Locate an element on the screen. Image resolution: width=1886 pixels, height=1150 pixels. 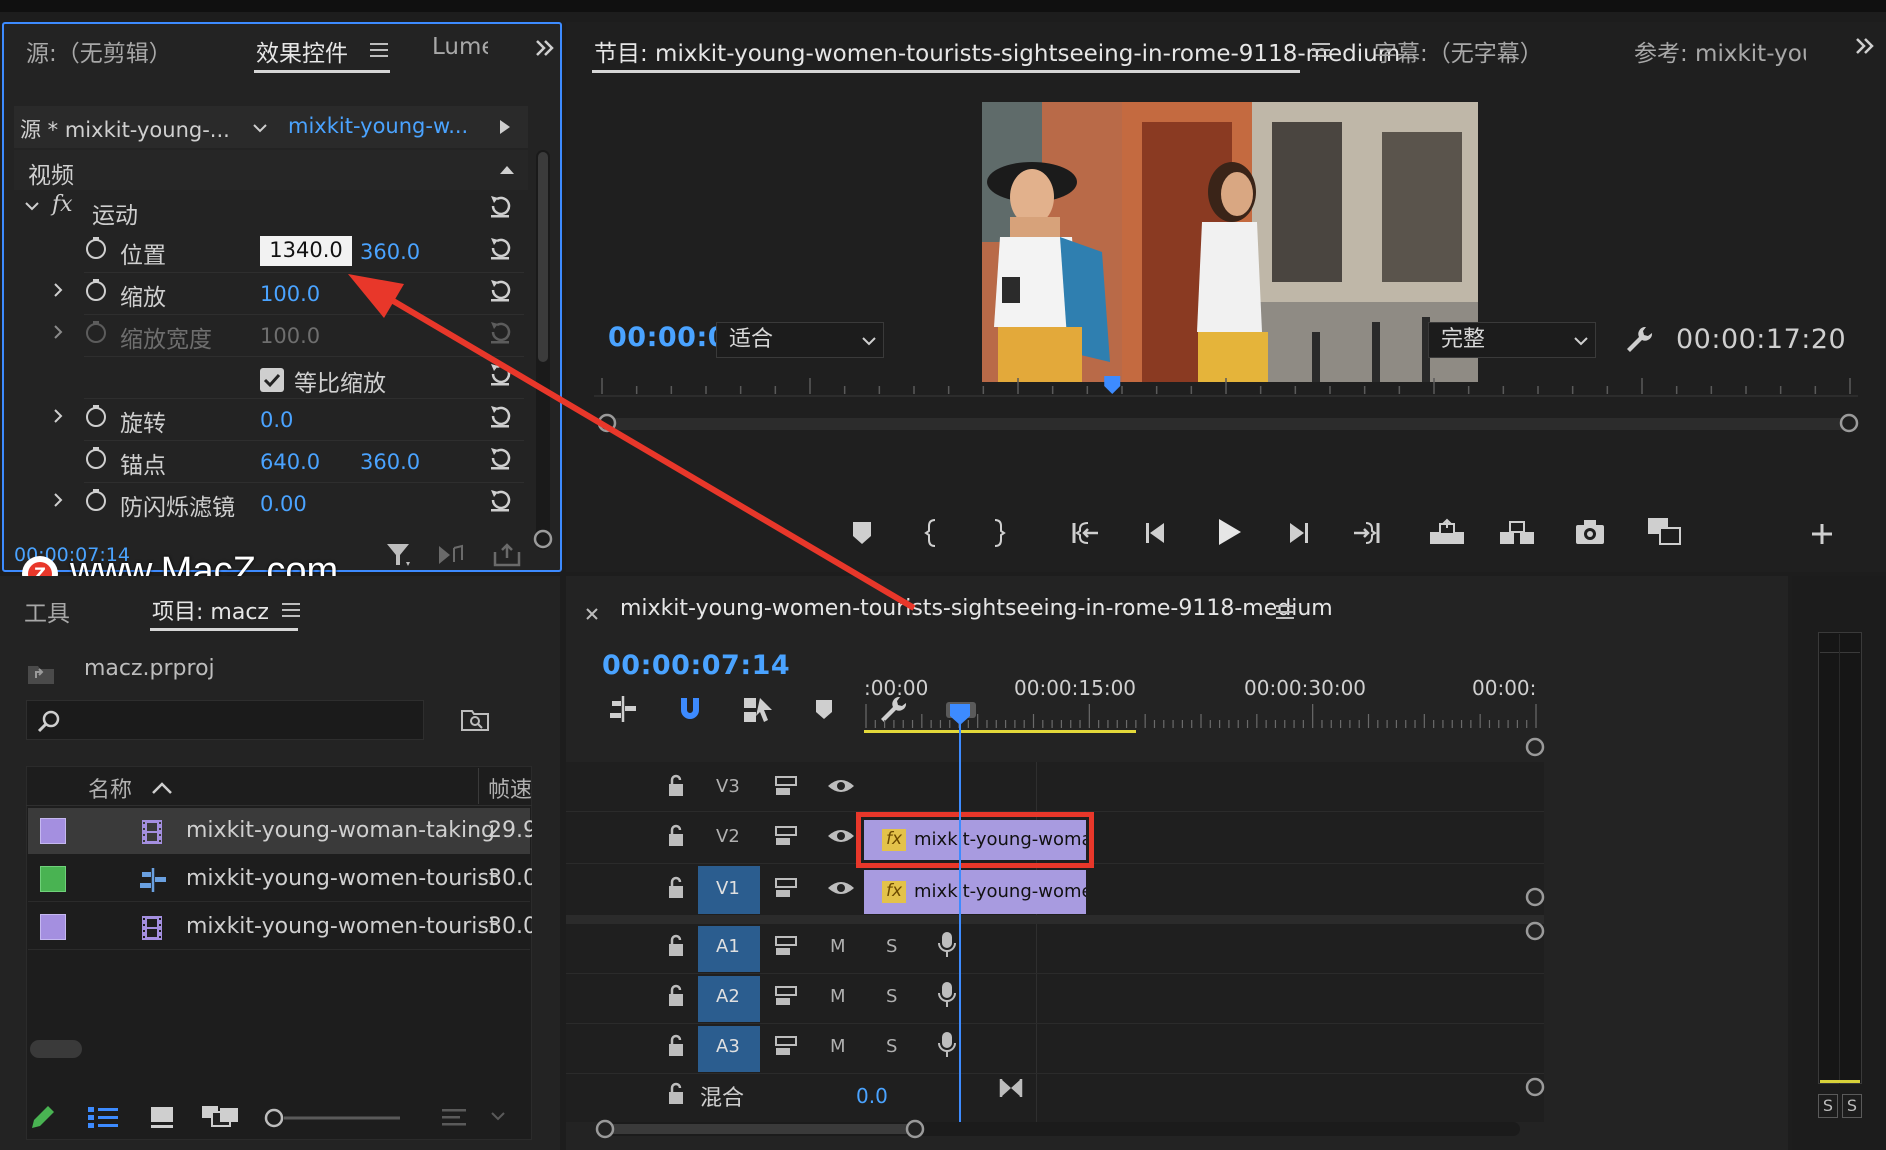
uniform-scale-checkbox is located at coordinates (272, 380).